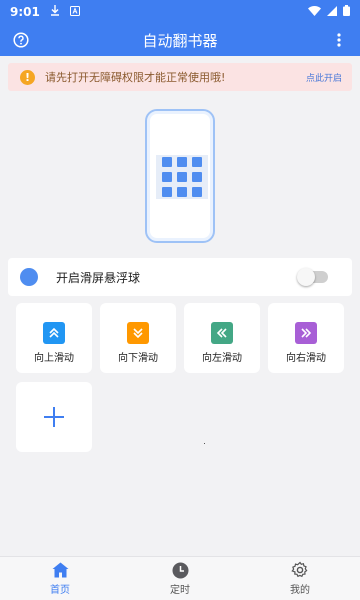 The image size is (360, 600). Describe the element at coordinates (27, 77) in the screenshot. I see `warning-icon: !` at that location.